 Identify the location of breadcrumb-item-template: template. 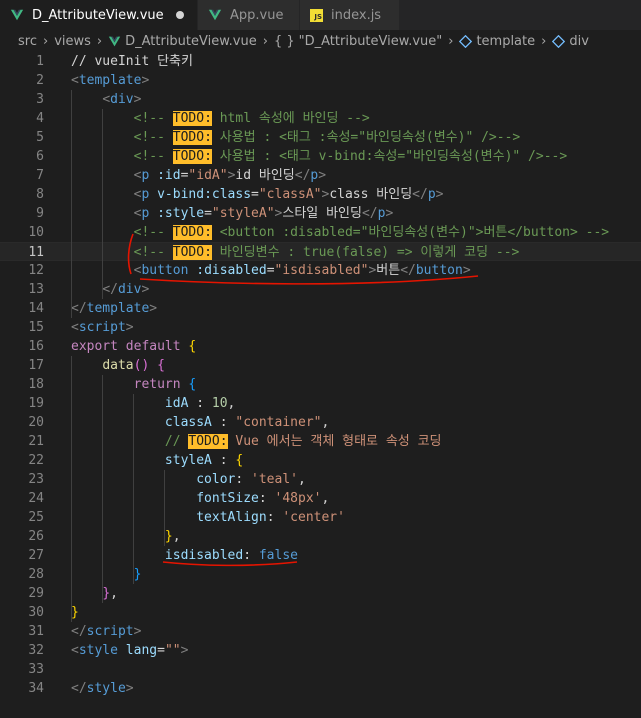
(505, 41).